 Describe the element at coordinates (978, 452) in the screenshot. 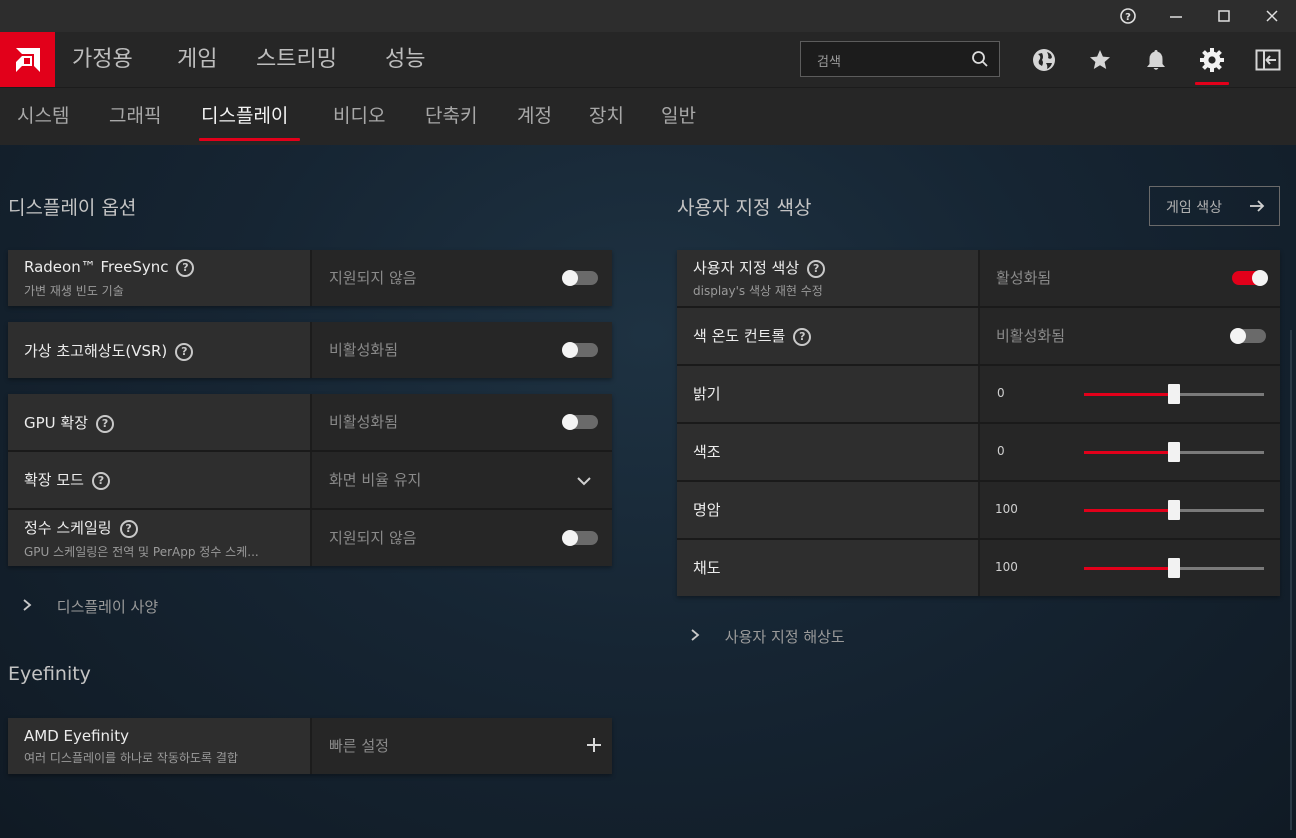

I see `hue-row: 색조 0` at that location.